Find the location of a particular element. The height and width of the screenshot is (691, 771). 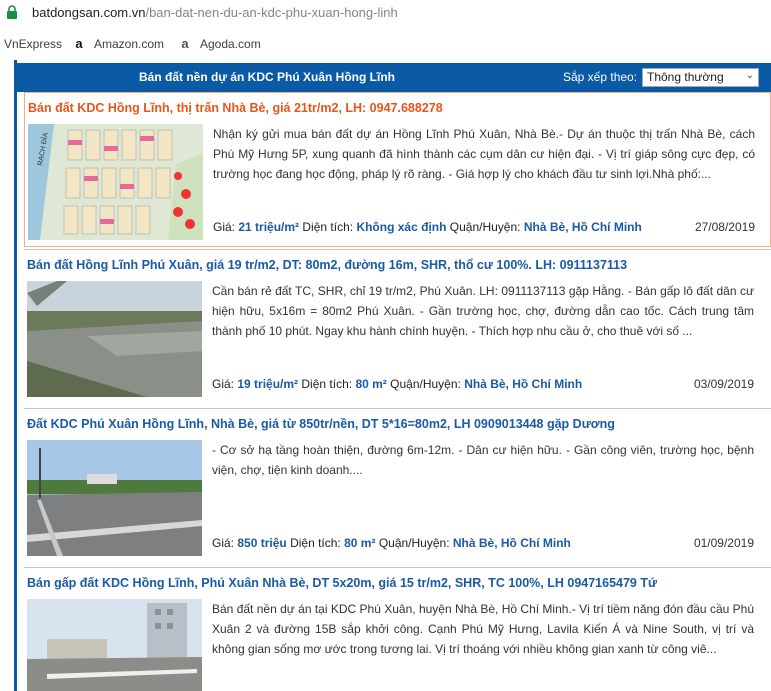

sort-select: Thông thường ⌄ is located at coordinates (700, 77).